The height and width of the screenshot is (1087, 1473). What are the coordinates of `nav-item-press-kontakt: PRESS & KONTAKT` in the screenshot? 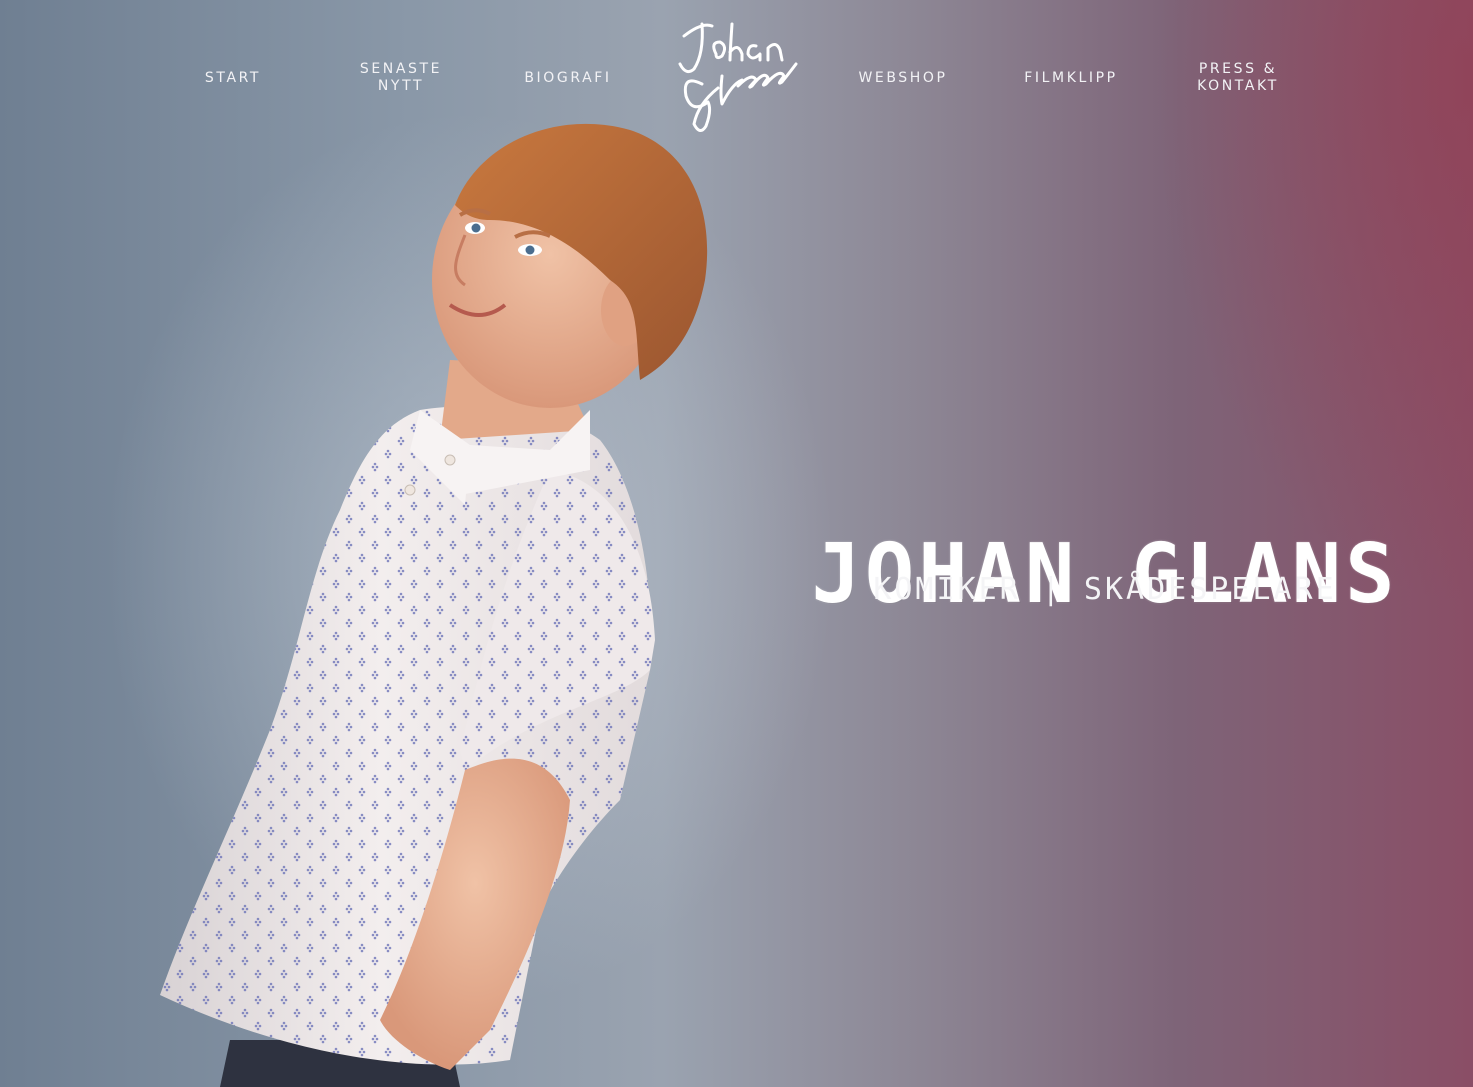 It's located at (1238, 78).